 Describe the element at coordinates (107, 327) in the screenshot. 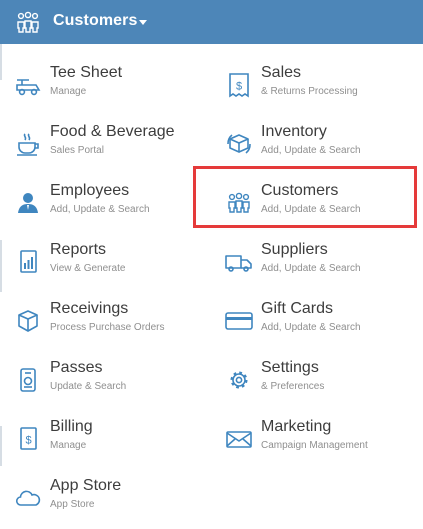

I see `menu-item-subtitle: Process Purchase Orders` at that location.